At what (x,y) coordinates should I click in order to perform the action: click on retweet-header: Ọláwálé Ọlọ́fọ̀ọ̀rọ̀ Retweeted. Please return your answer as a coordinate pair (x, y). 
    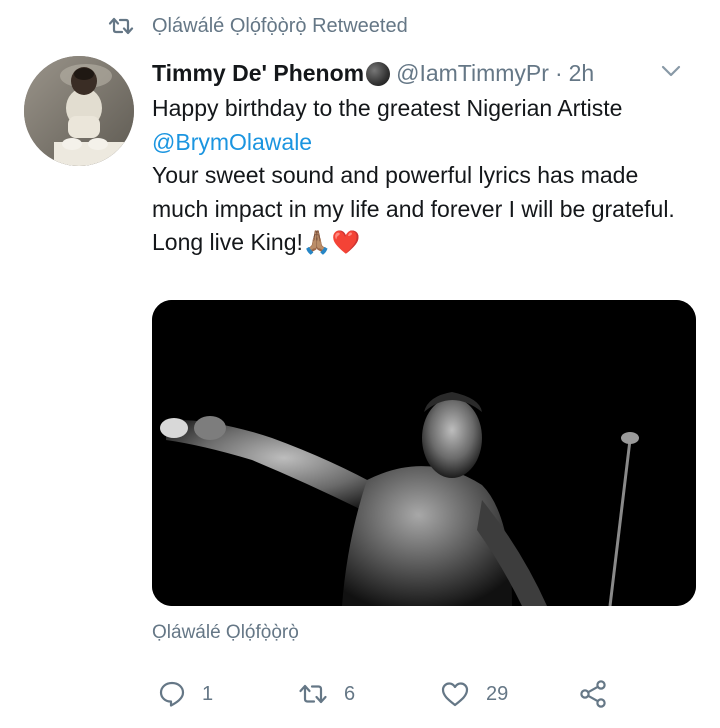
    Looking at the image, I should click on (258, 26).